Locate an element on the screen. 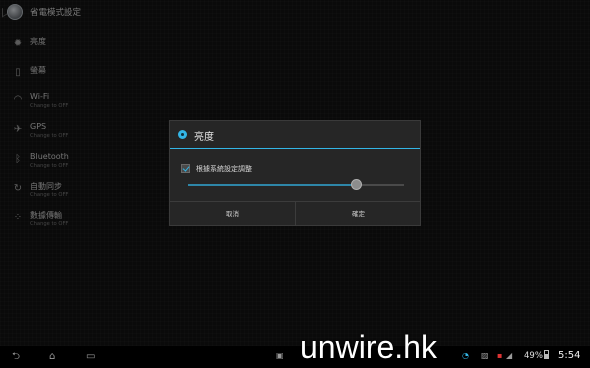 The image size is (590, 368). auto-brightness-label: 根據系統設定調整 is located at coordinates (224, 169).